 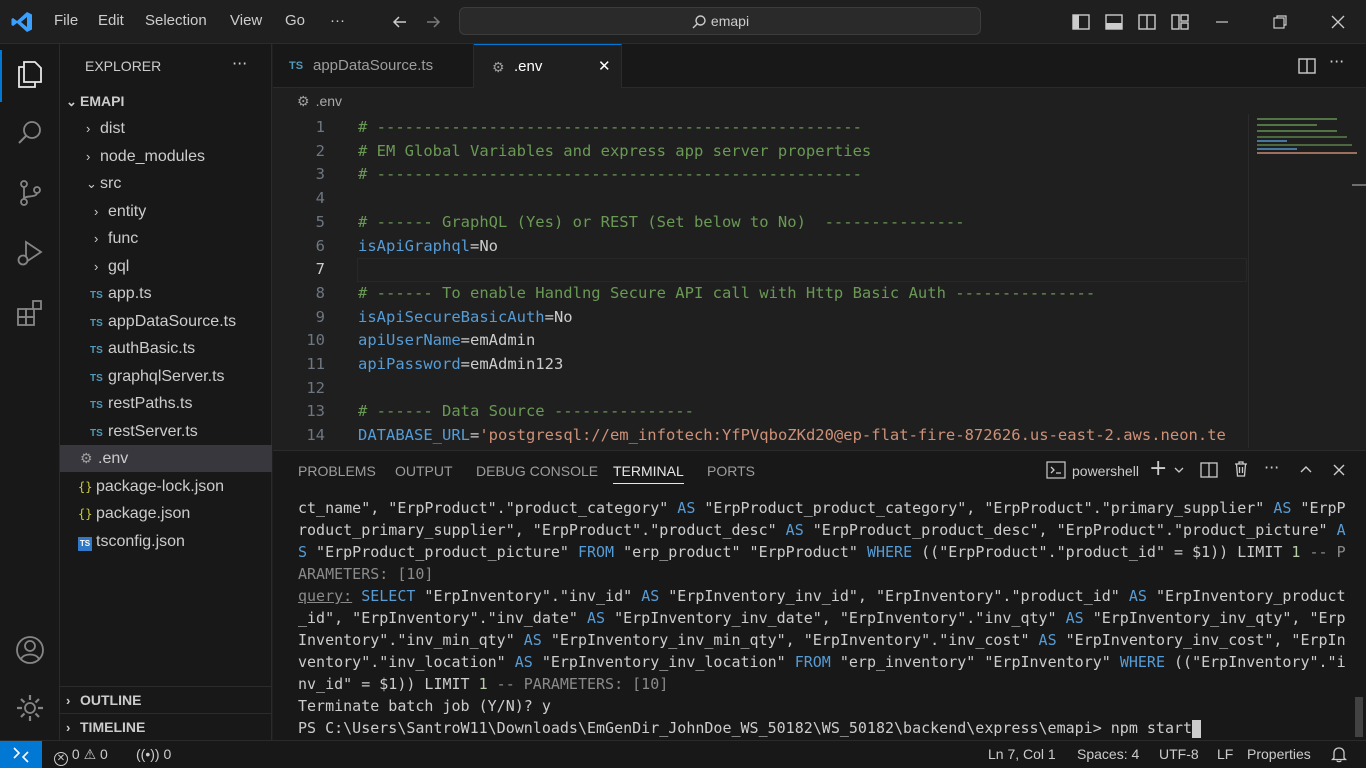 What do you see at coordinates (1307, 66) in the screenshot?
I see `split-editor-icon` at bounding box center [1307, 66].